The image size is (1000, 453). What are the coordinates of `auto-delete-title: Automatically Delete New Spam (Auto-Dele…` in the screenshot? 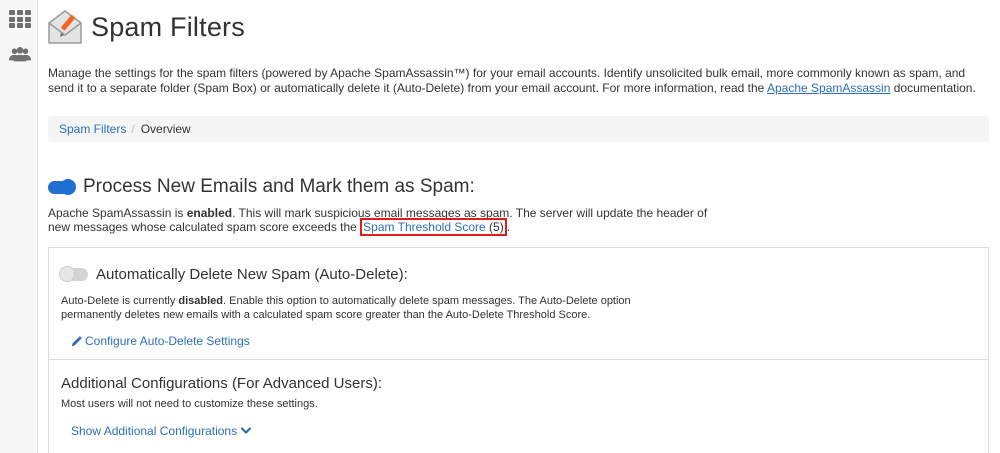 It's located at (233, 274).